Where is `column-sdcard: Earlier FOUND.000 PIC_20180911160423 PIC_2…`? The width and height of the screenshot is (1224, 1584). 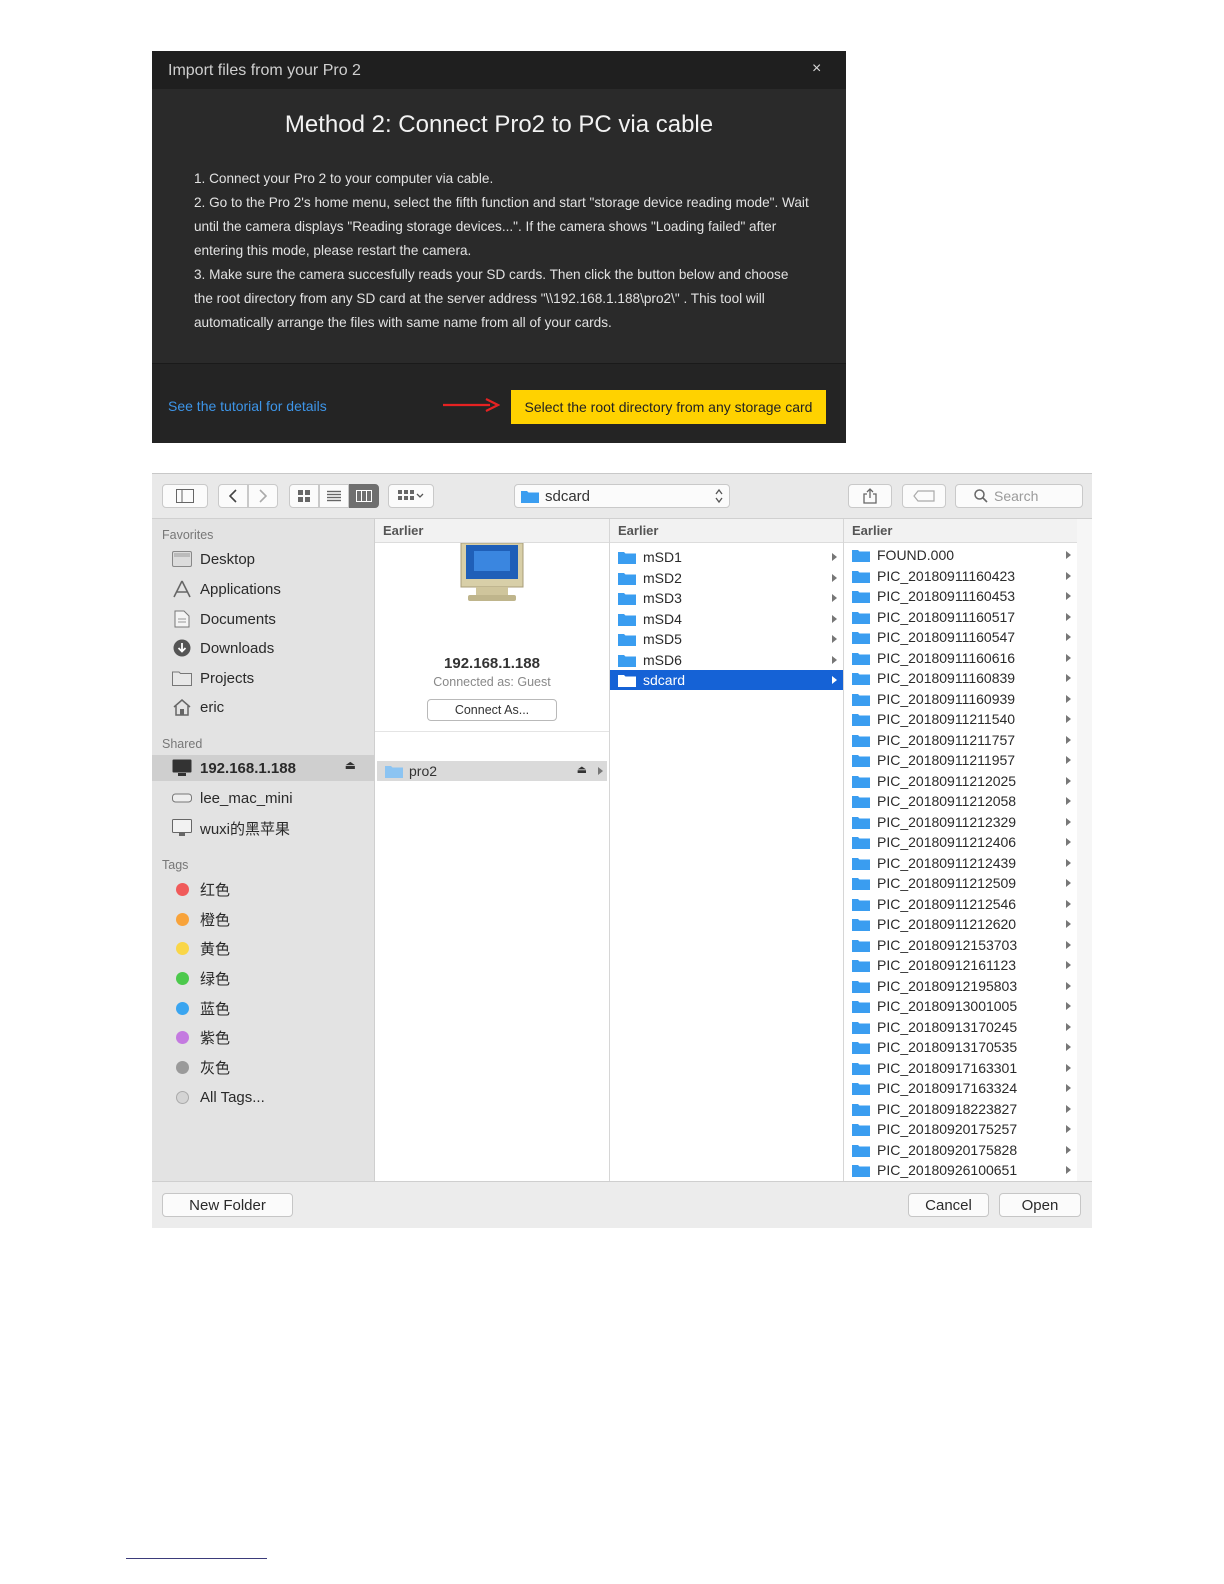 column-sdcard: Earlier FOUND.000 PIC_20180911160423 PIC_2… is located at coordinates (961, 850).